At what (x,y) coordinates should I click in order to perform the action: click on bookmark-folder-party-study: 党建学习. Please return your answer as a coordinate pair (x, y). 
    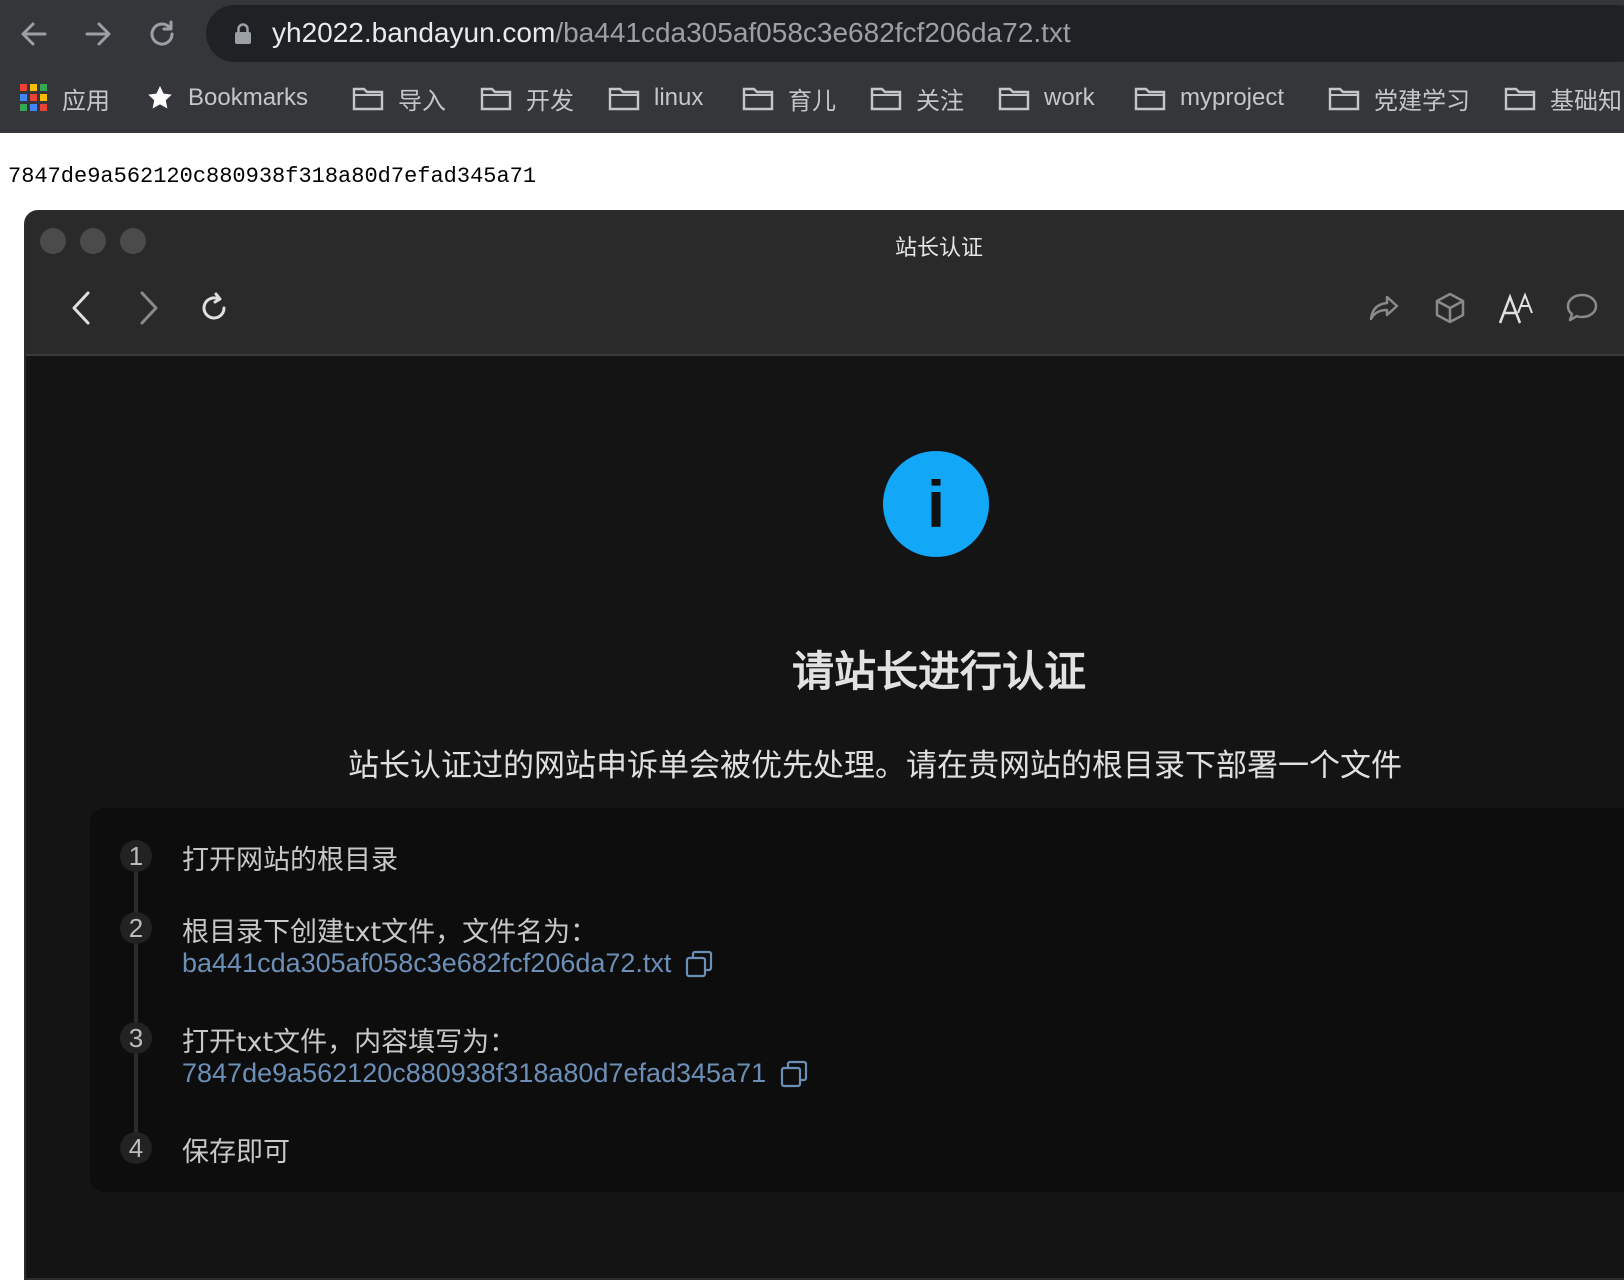
    Looking at the image, I should click on (1399, 98).